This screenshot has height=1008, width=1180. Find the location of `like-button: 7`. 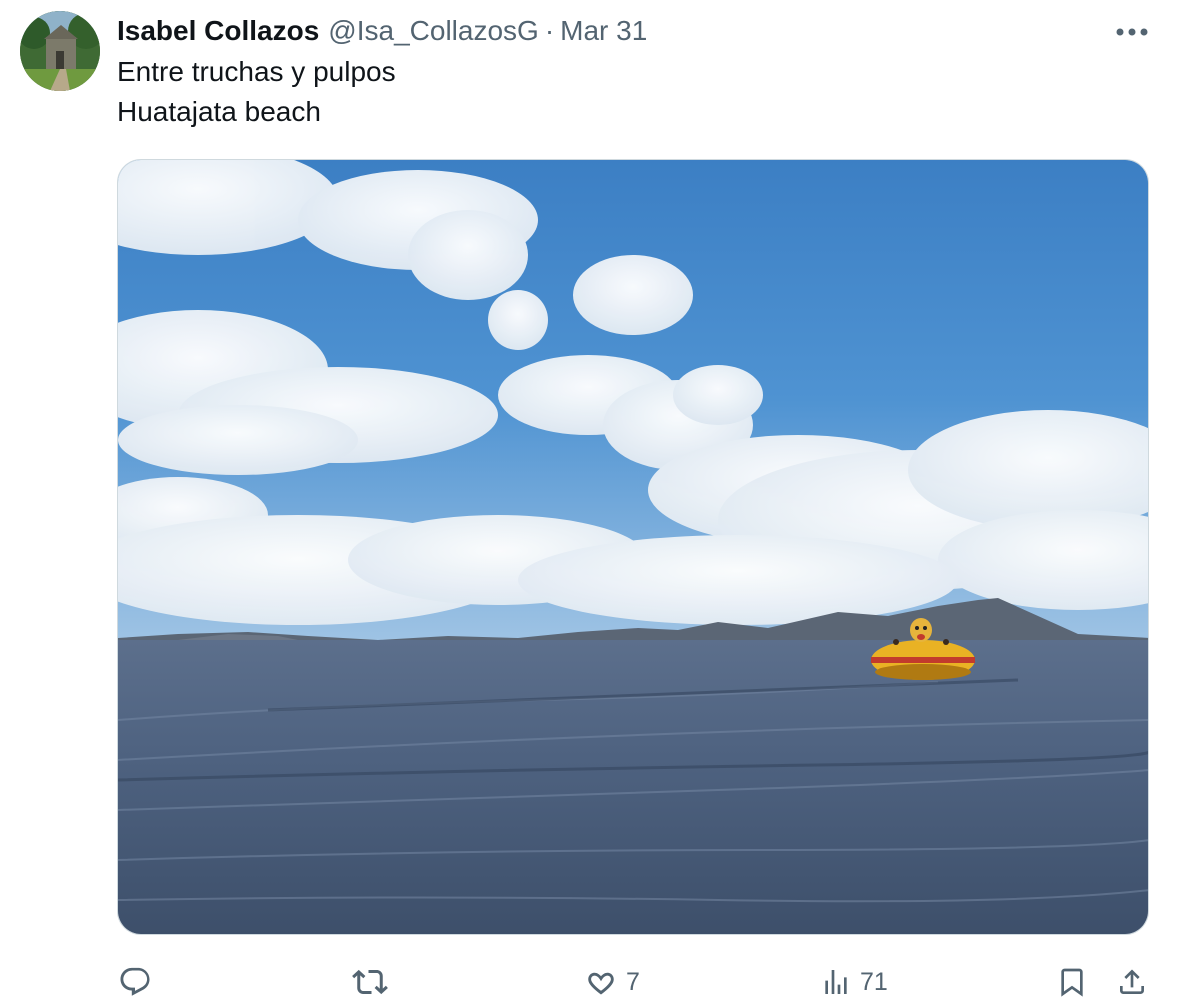

like-button: 7 is located at coordinates (612, 982).